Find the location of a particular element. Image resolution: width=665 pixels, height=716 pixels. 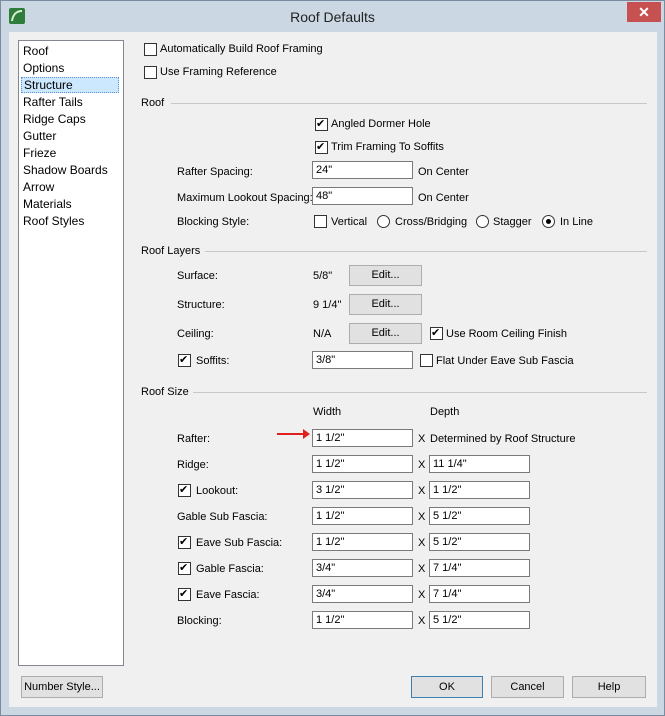

auto-build-framing-checkbox is located at coordinates (150, 49).